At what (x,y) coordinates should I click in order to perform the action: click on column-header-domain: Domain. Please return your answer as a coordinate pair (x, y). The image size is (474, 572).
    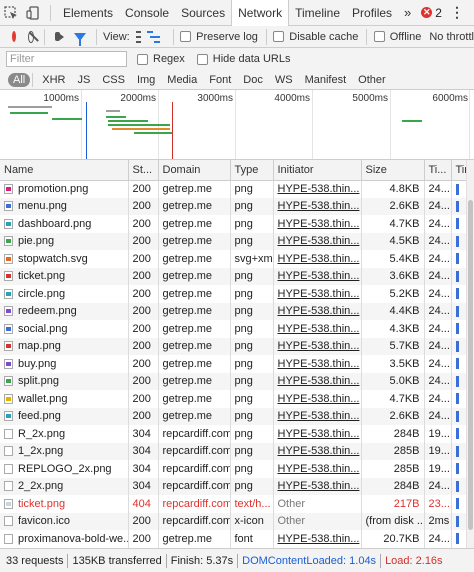
    Looking at the image, I should click on (194, 170).